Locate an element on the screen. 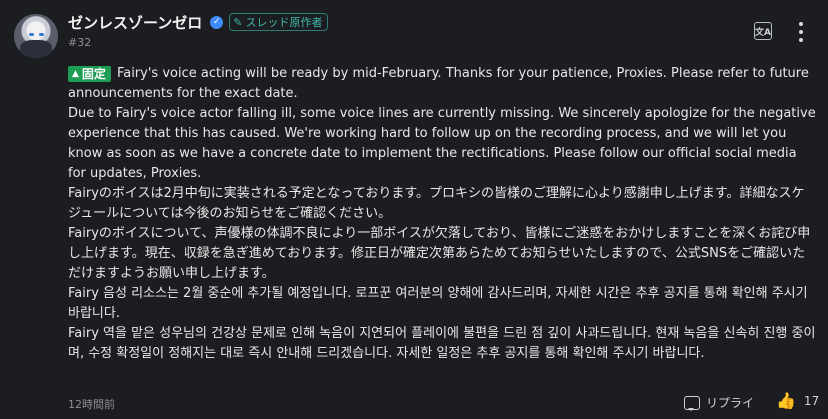 This screenshot has width=828, height=419. reply-icon is located at coordinates (692, 403).